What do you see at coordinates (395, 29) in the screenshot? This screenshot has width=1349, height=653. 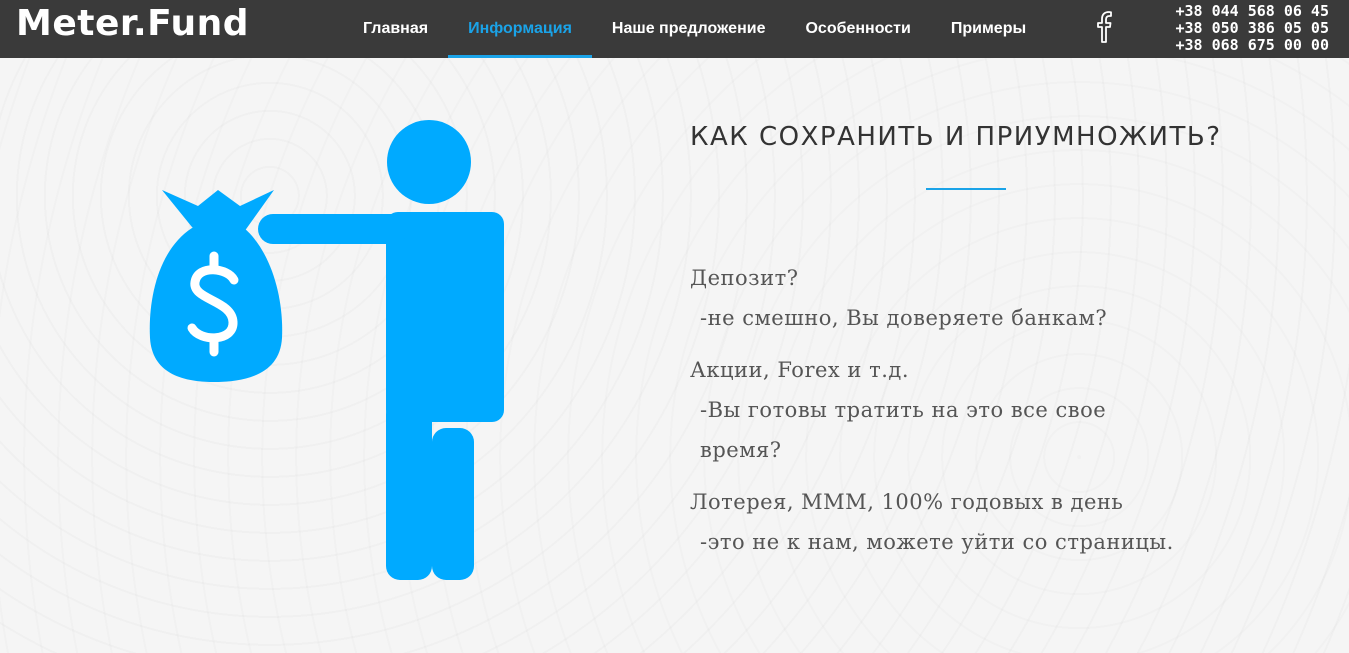 I see `nav-item-home: Главная` at bounding box center [395, 29].